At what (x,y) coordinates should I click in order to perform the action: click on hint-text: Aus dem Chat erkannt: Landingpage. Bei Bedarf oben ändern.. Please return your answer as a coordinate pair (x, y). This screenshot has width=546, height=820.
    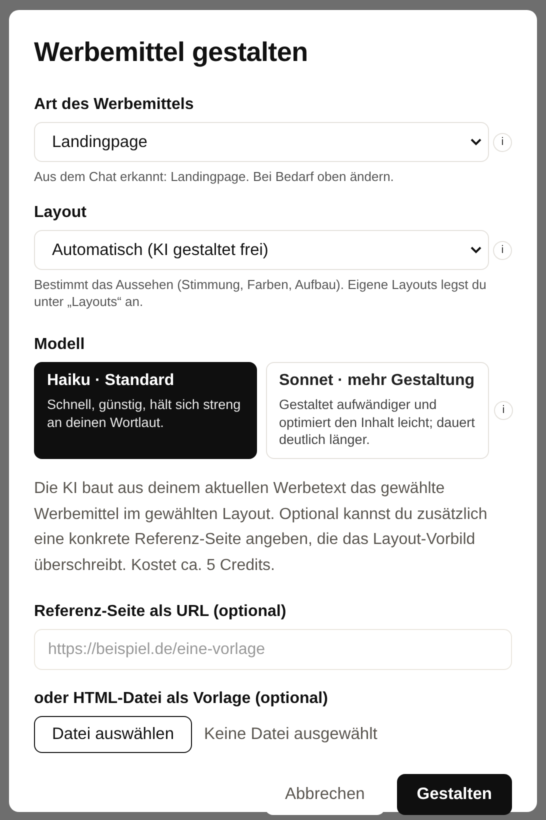
    Looking at the image, I should click on (214, 176).